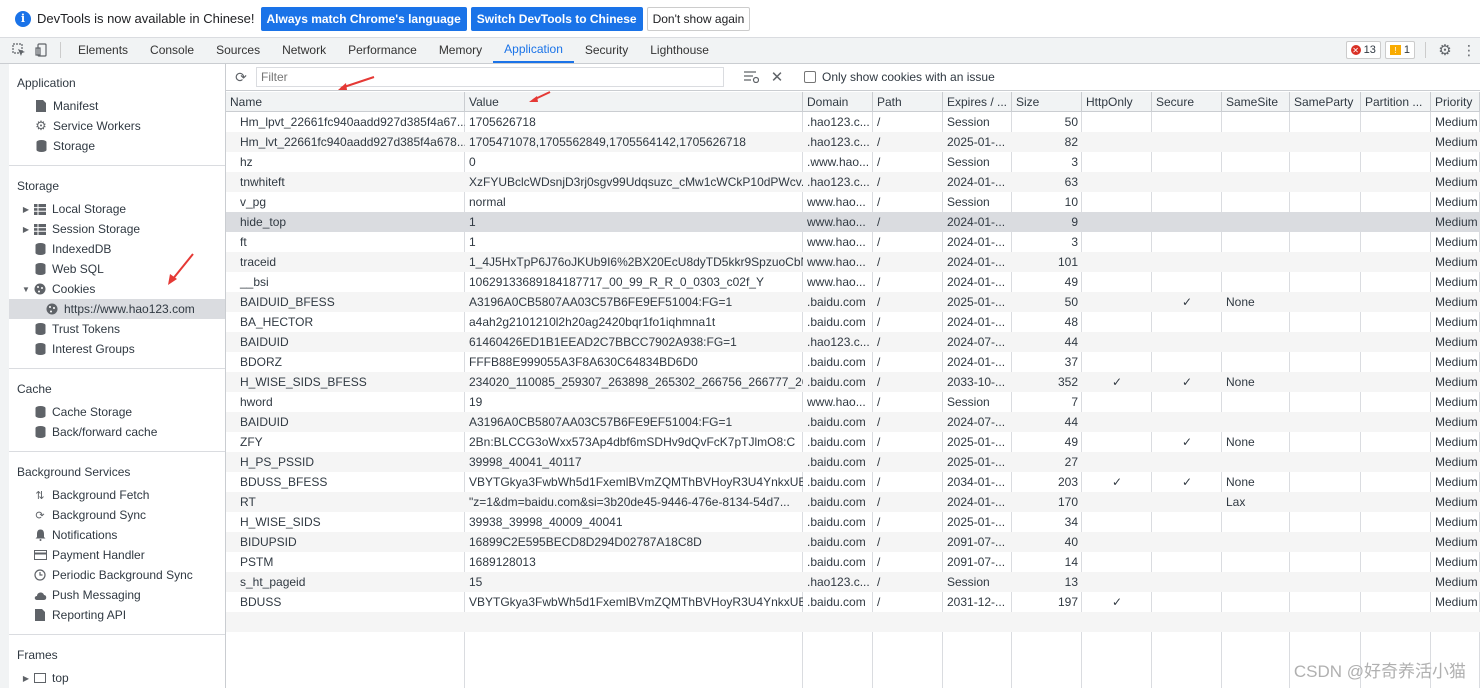 The image size is (1480, 688). I want to click on sidebar-item-local-storage: ▶ Local Storage, so click(117, 209).